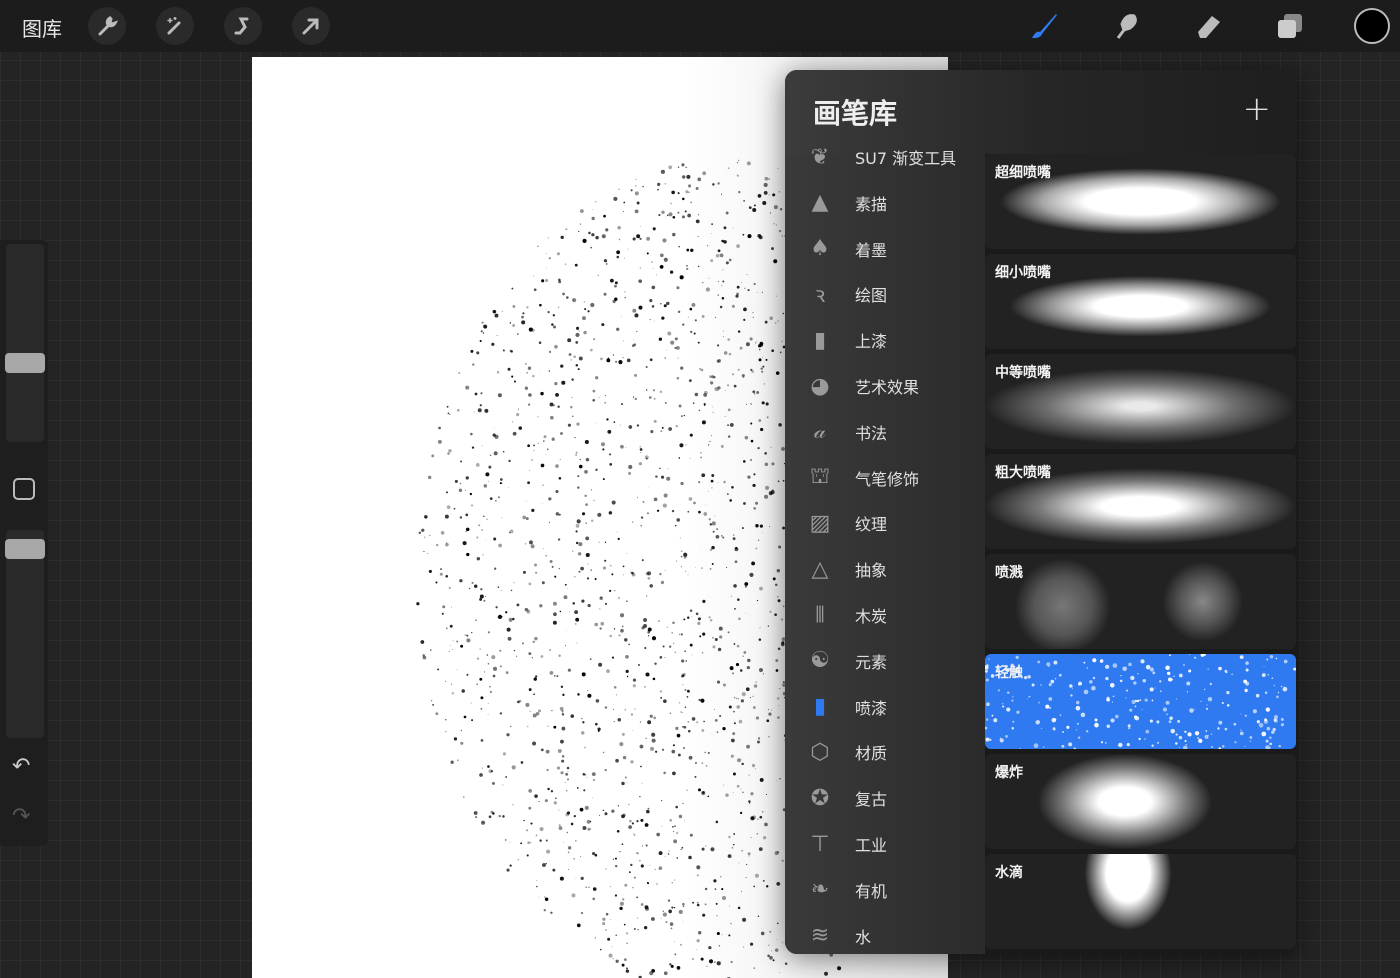 This screenshot has height=978, width=1400. I want to click on category-label: 木炭, so click(871, 615).